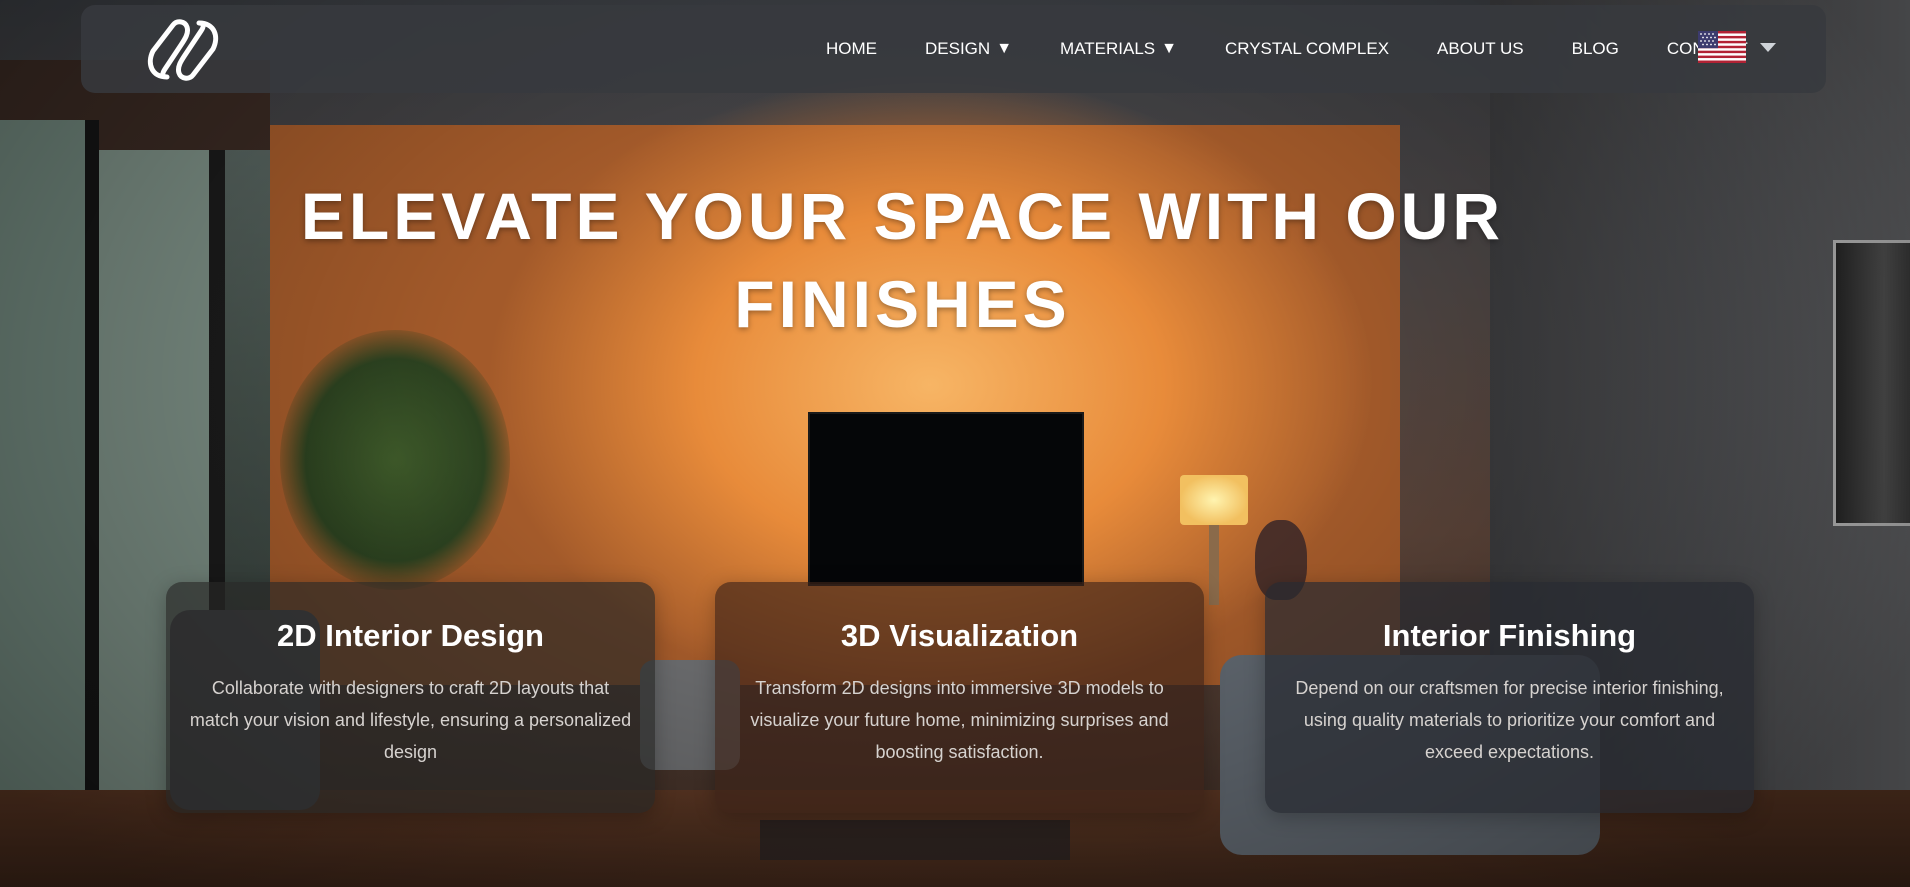 This screenshot has height=887, width=1910. I want to click on nav-item-label: HOME, so click(851, 48).